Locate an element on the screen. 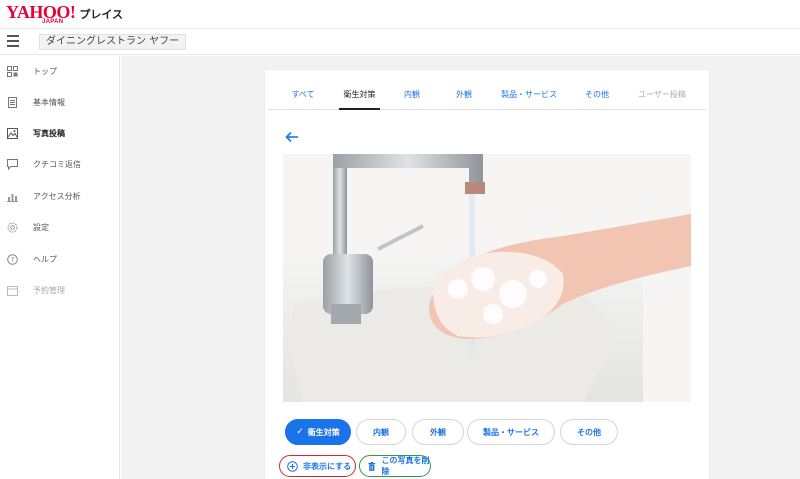 This screenshot has height=479, width=800. chip-exterior: 外観 is located at coordinates (438, 432).